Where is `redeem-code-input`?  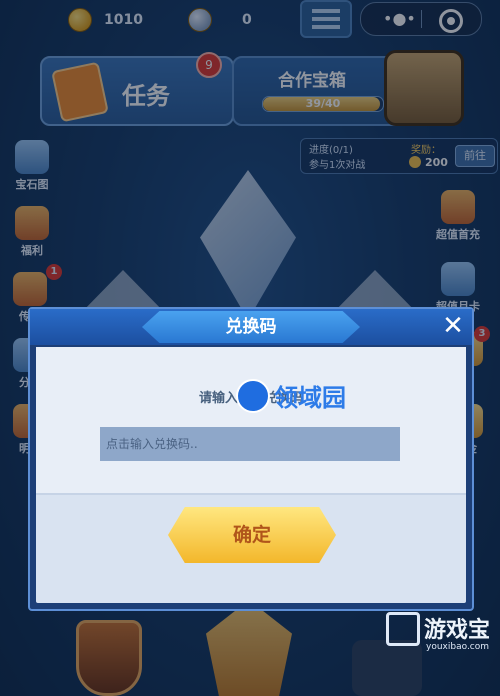 redeem-code-input is located at coordinates (250, 444).